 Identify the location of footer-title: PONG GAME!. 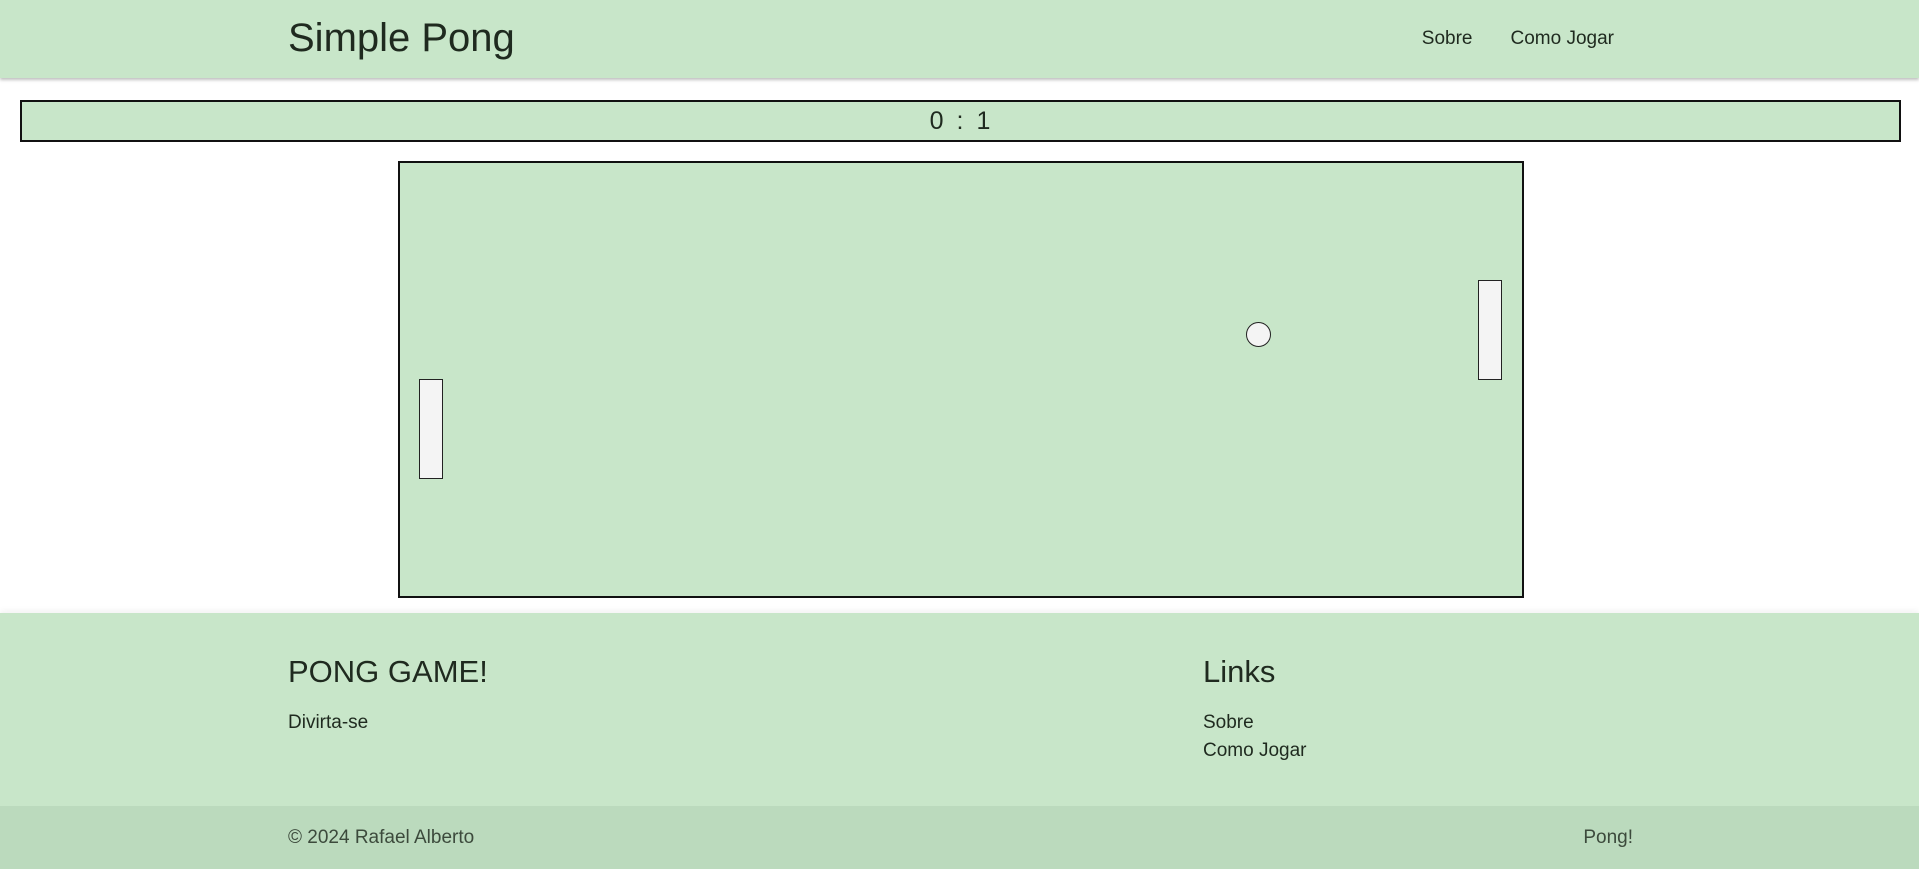
(388, 671).